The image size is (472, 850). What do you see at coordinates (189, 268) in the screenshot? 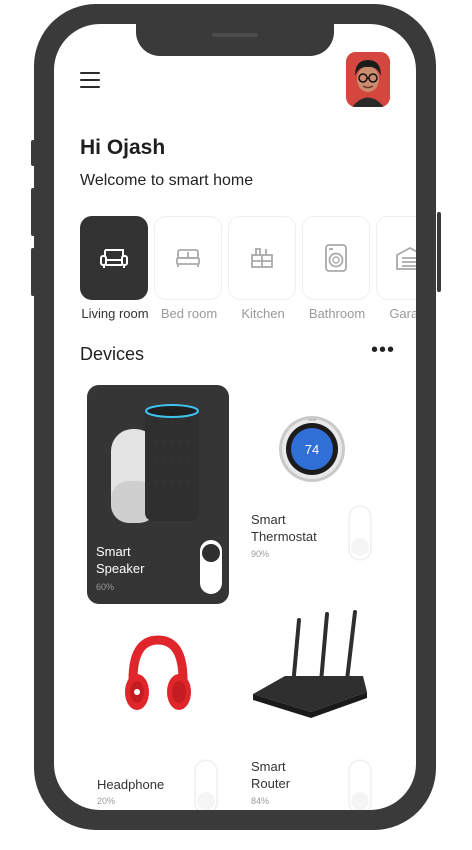
I see `room-bed-room: Bed room` at bounding box center [189, 268].